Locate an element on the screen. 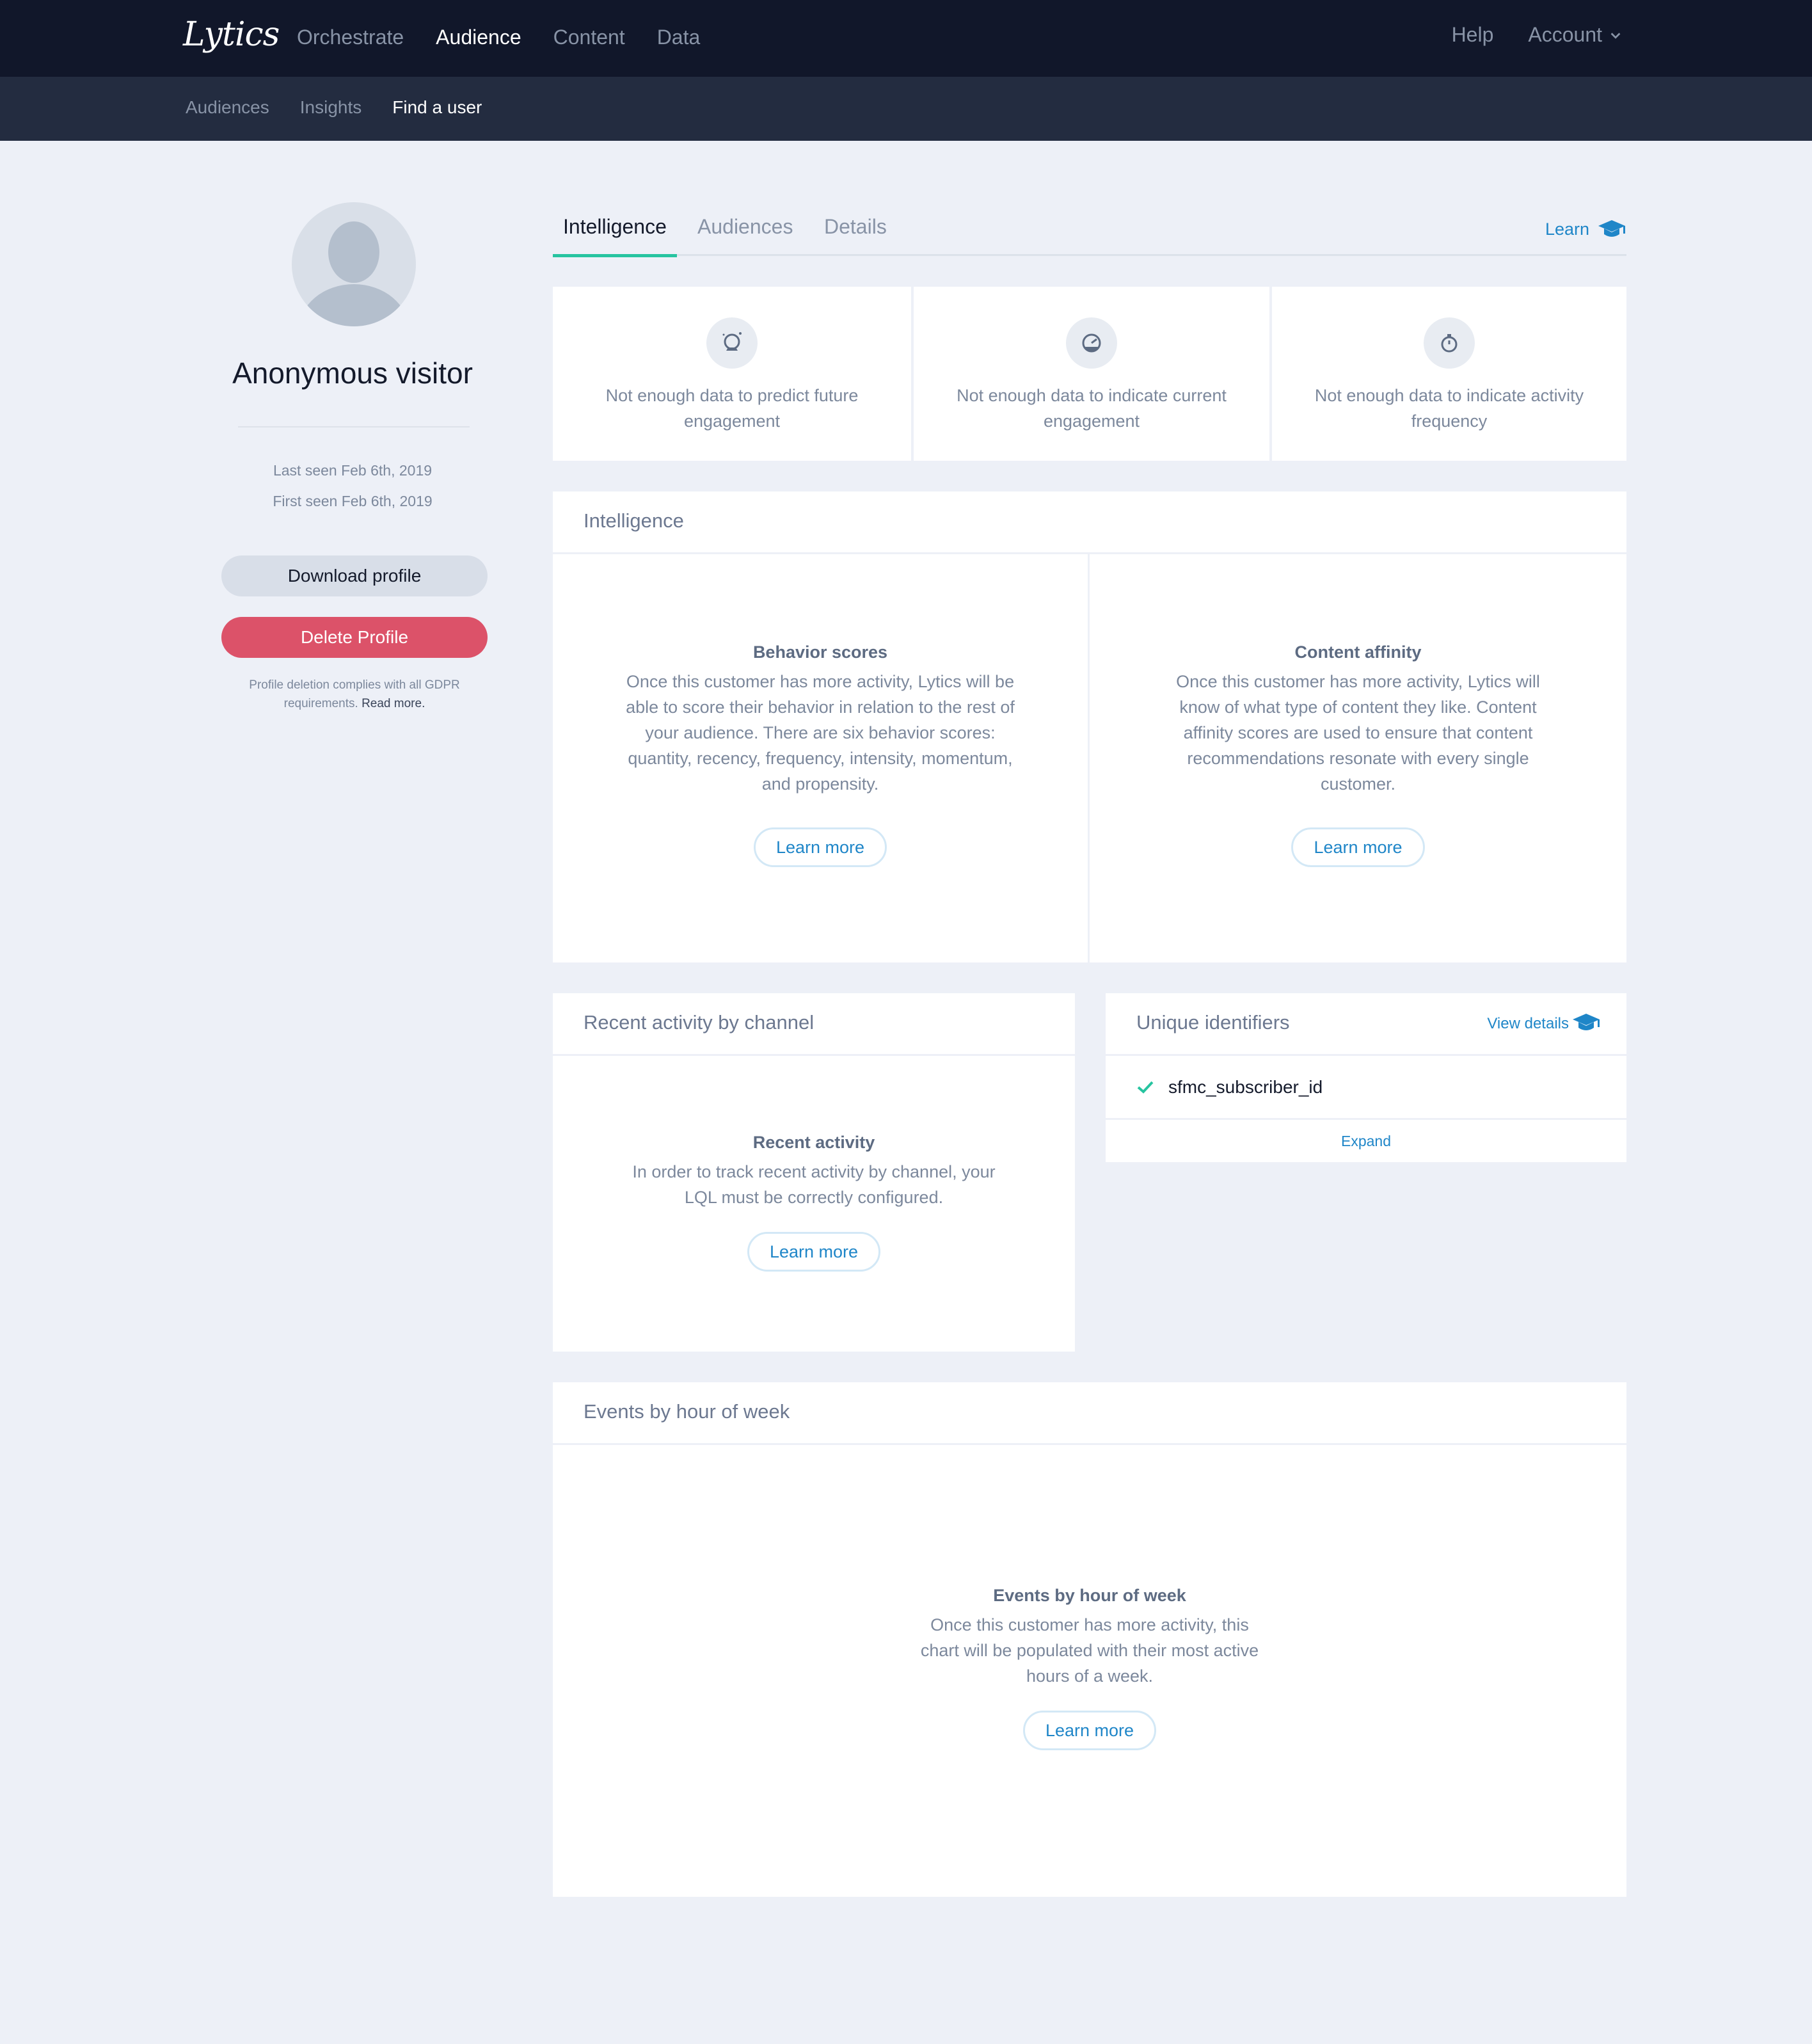  right-nav: Help Account is located at coordinates (1520, 35).